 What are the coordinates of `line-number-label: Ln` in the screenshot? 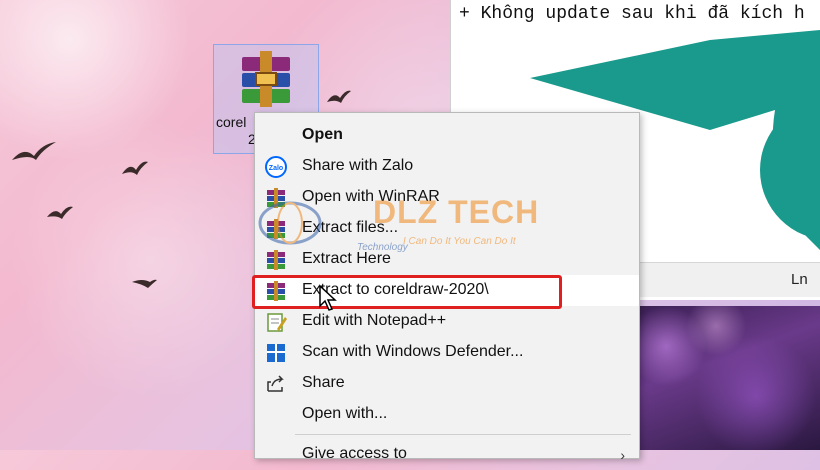 It's located at (799, 279).